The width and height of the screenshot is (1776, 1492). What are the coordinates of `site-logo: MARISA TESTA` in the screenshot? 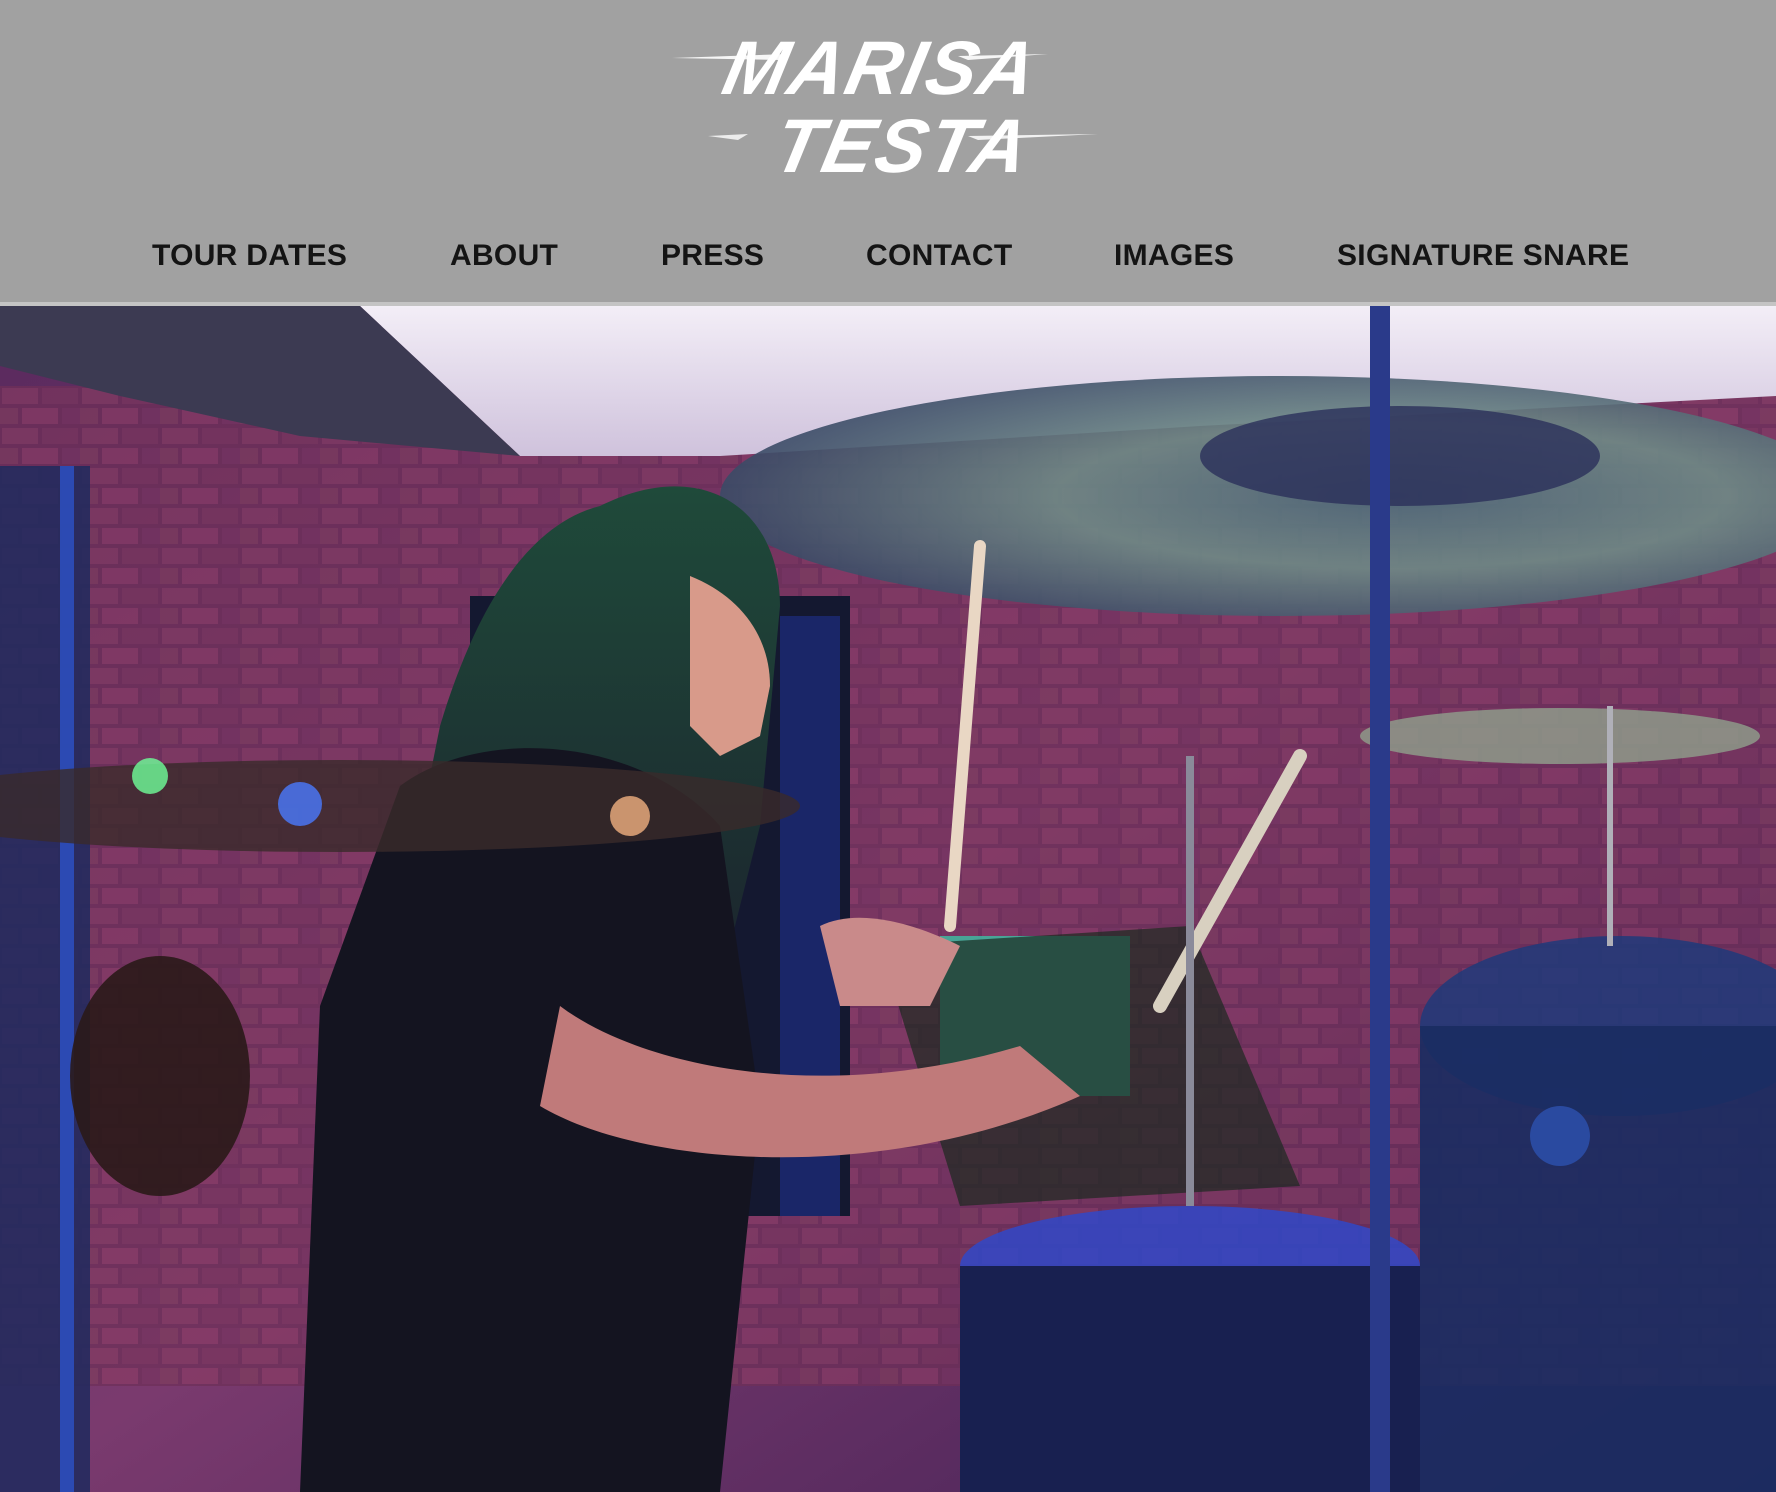 It's located at (888, 102).